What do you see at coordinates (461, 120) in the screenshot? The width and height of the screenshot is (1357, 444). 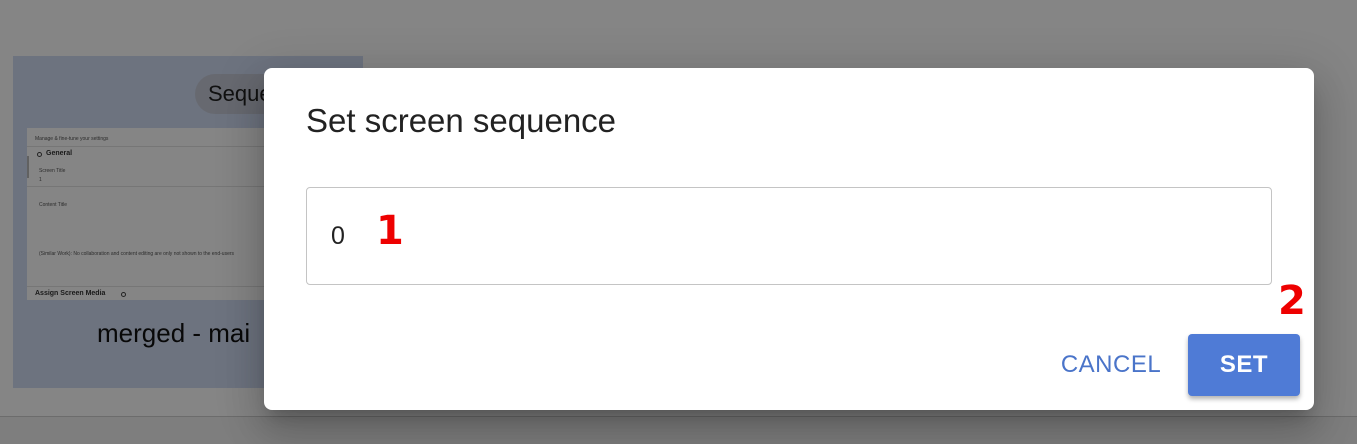 I see `dialog-title: Set screen sequence` at bounding box center [461, 120].